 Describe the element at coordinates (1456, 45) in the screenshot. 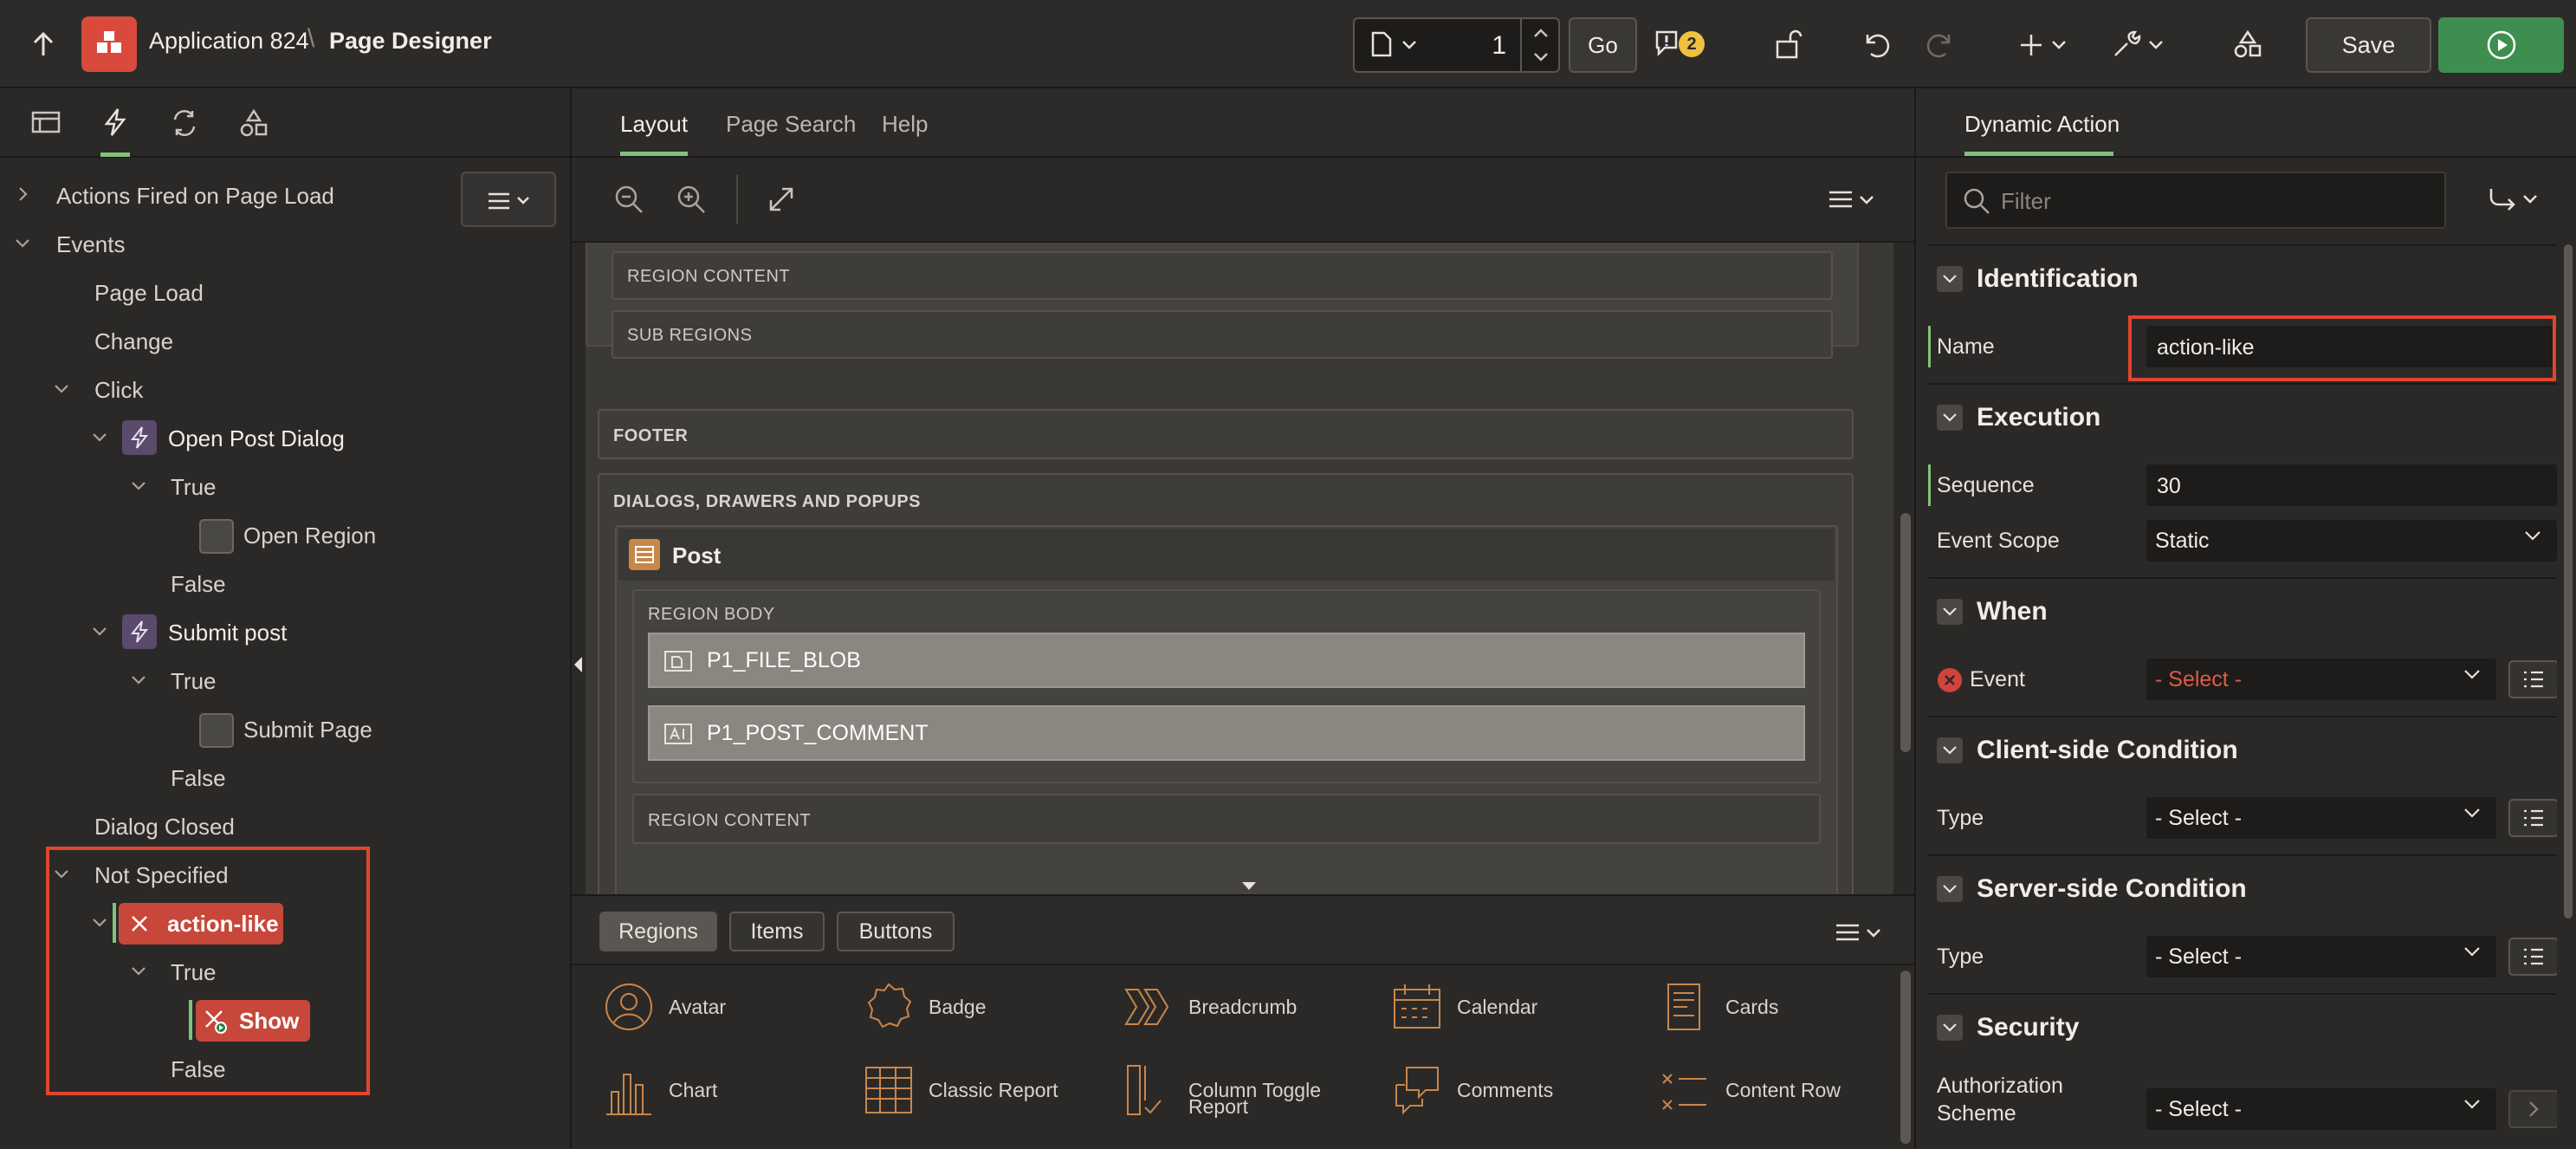

I see `page-selector: 1` at that location.